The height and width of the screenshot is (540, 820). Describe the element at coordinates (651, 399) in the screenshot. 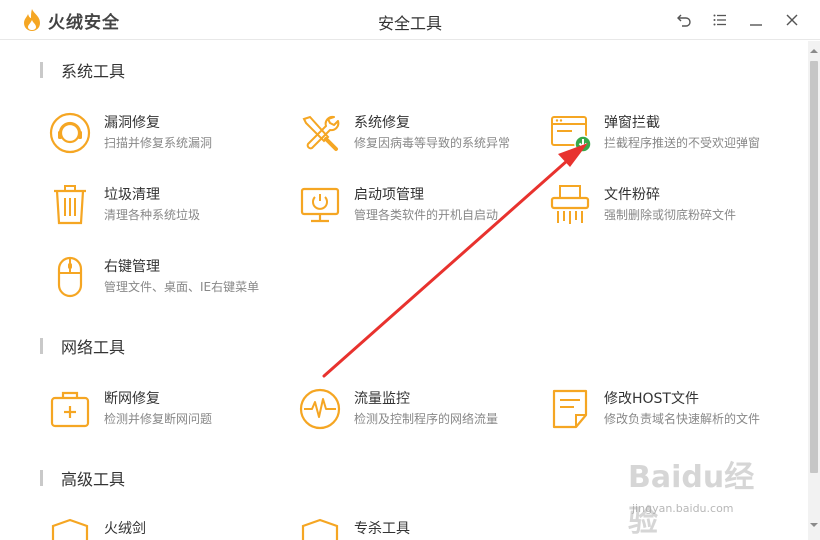

I see `tool-name: 修改HOST文件` at that location.